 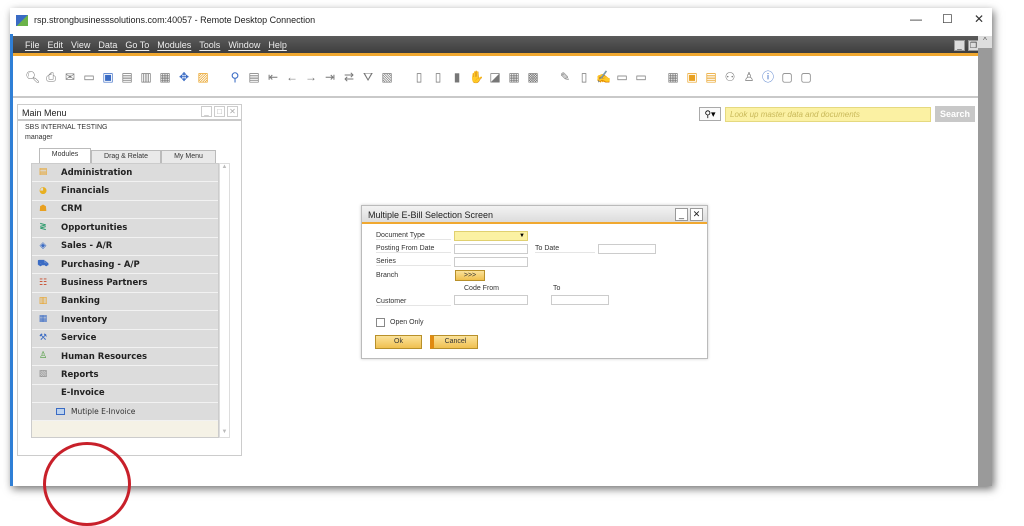 I want to click on app-minimize-button: _, so click(x=959, y=45).